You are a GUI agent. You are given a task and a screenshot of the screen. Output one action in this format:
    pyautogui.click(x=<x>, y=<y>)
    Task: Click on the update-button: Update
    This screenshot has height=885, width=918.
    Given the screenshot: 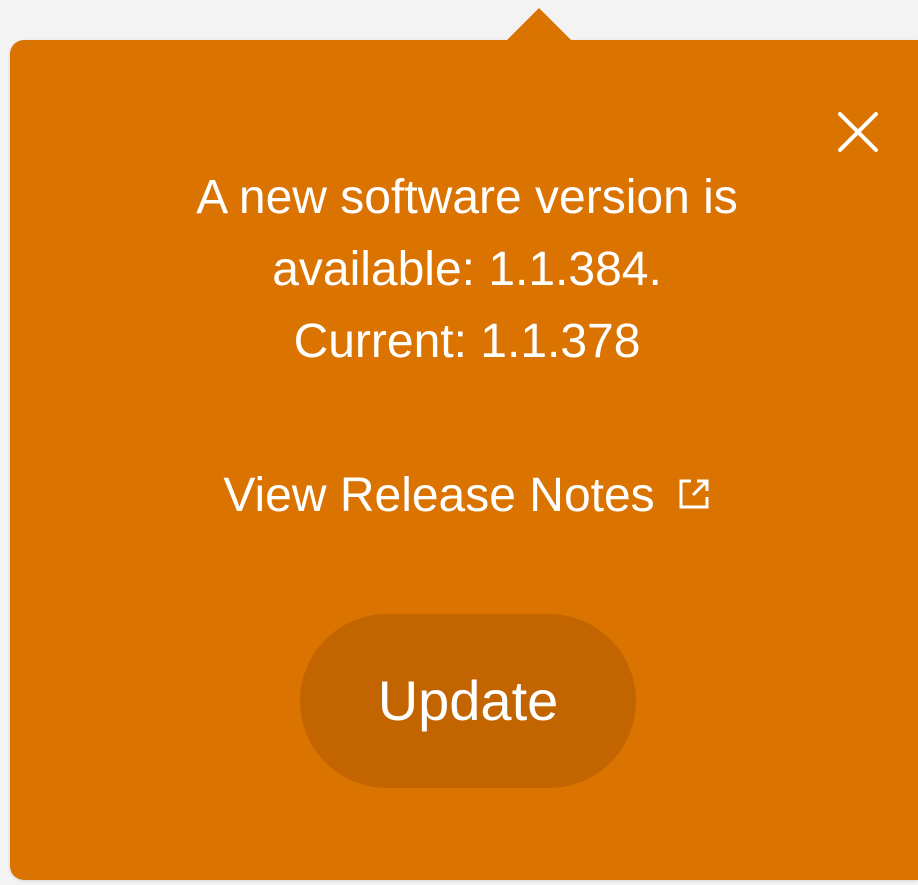 What is the action you would take?
    pyautogui.click(x=468, y=701)
    